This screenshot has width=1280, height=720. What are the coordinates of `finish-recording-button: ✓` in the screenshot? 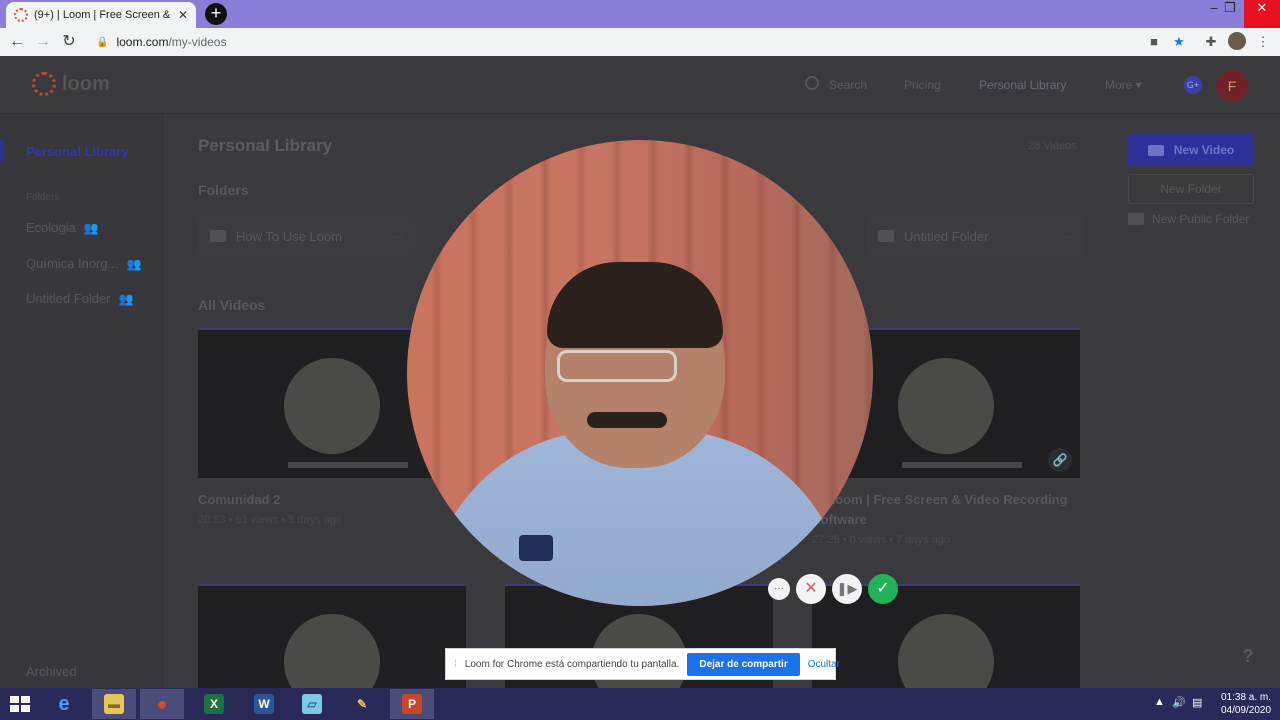 It's located at (883, 589).